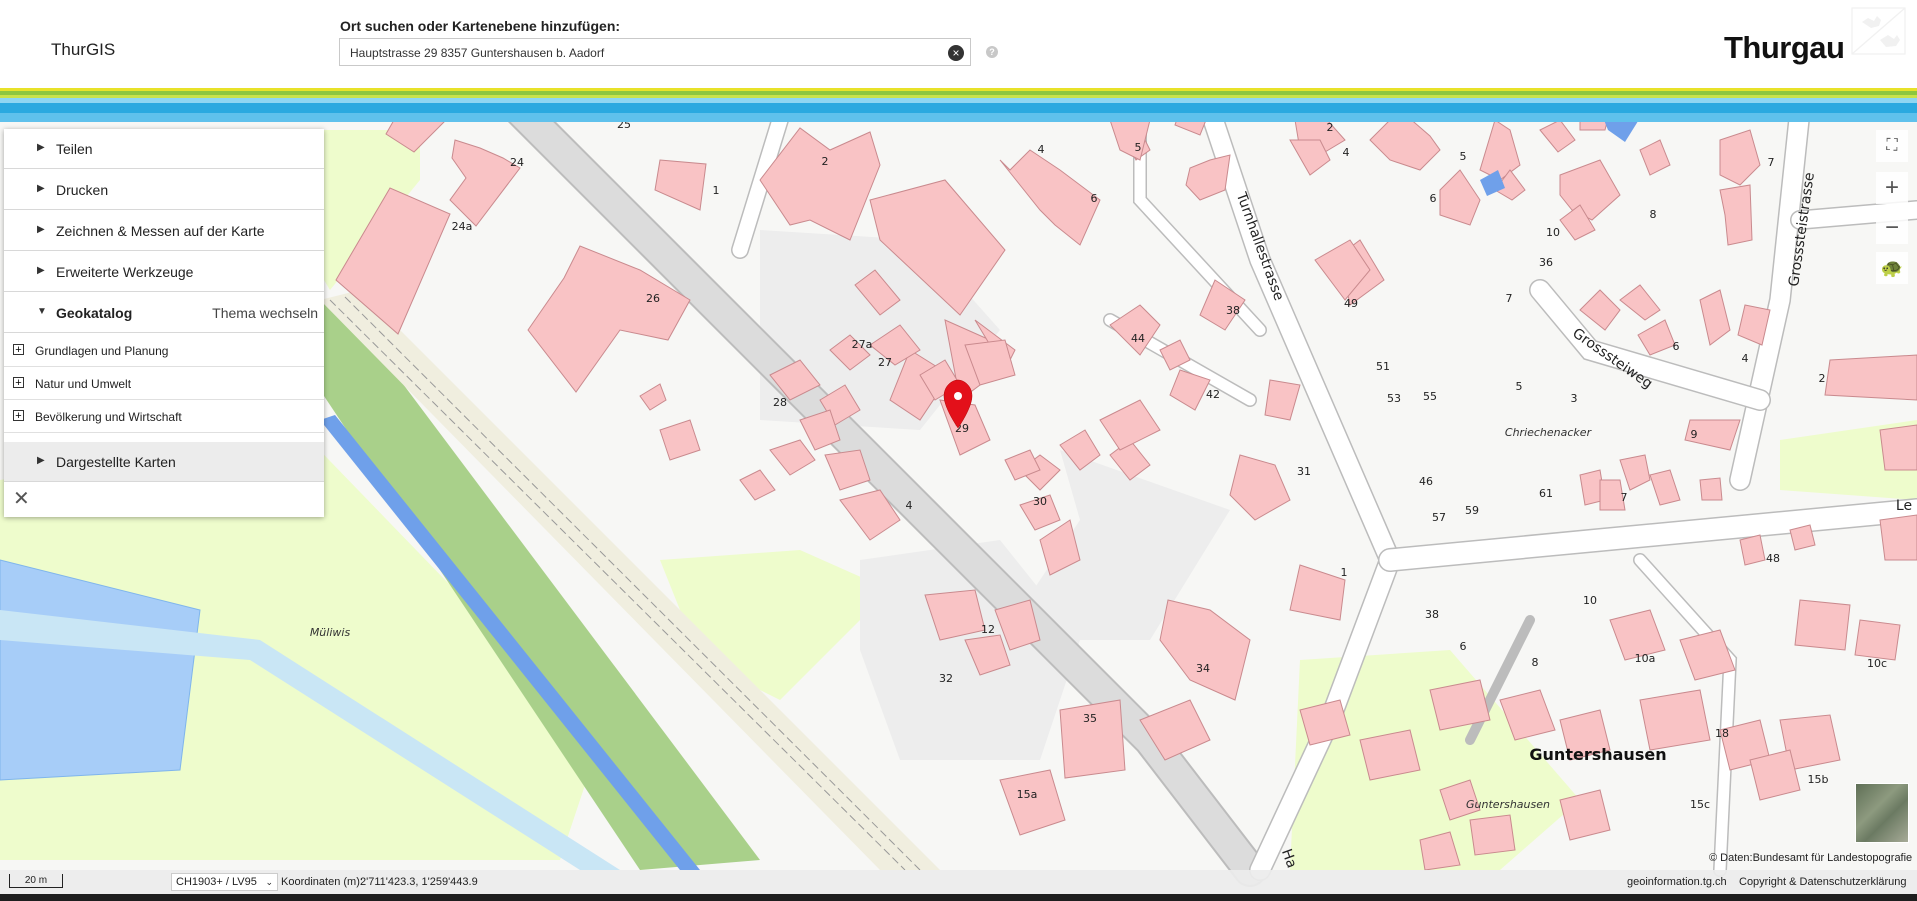 The image size is (1917, 901). Describe the element at coordinates (1344, 572) in the screenshot. I see `svg-text: 1` at that location.